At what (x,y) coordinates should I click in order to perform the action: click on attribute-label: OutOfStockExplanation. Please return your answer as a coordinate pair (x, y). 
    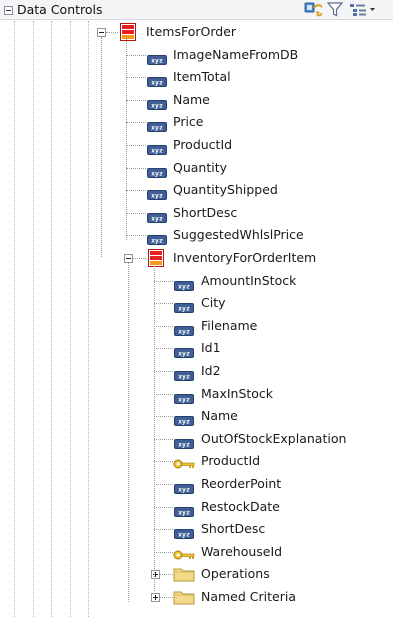
    Looking at the image, I should click on (274, 438).